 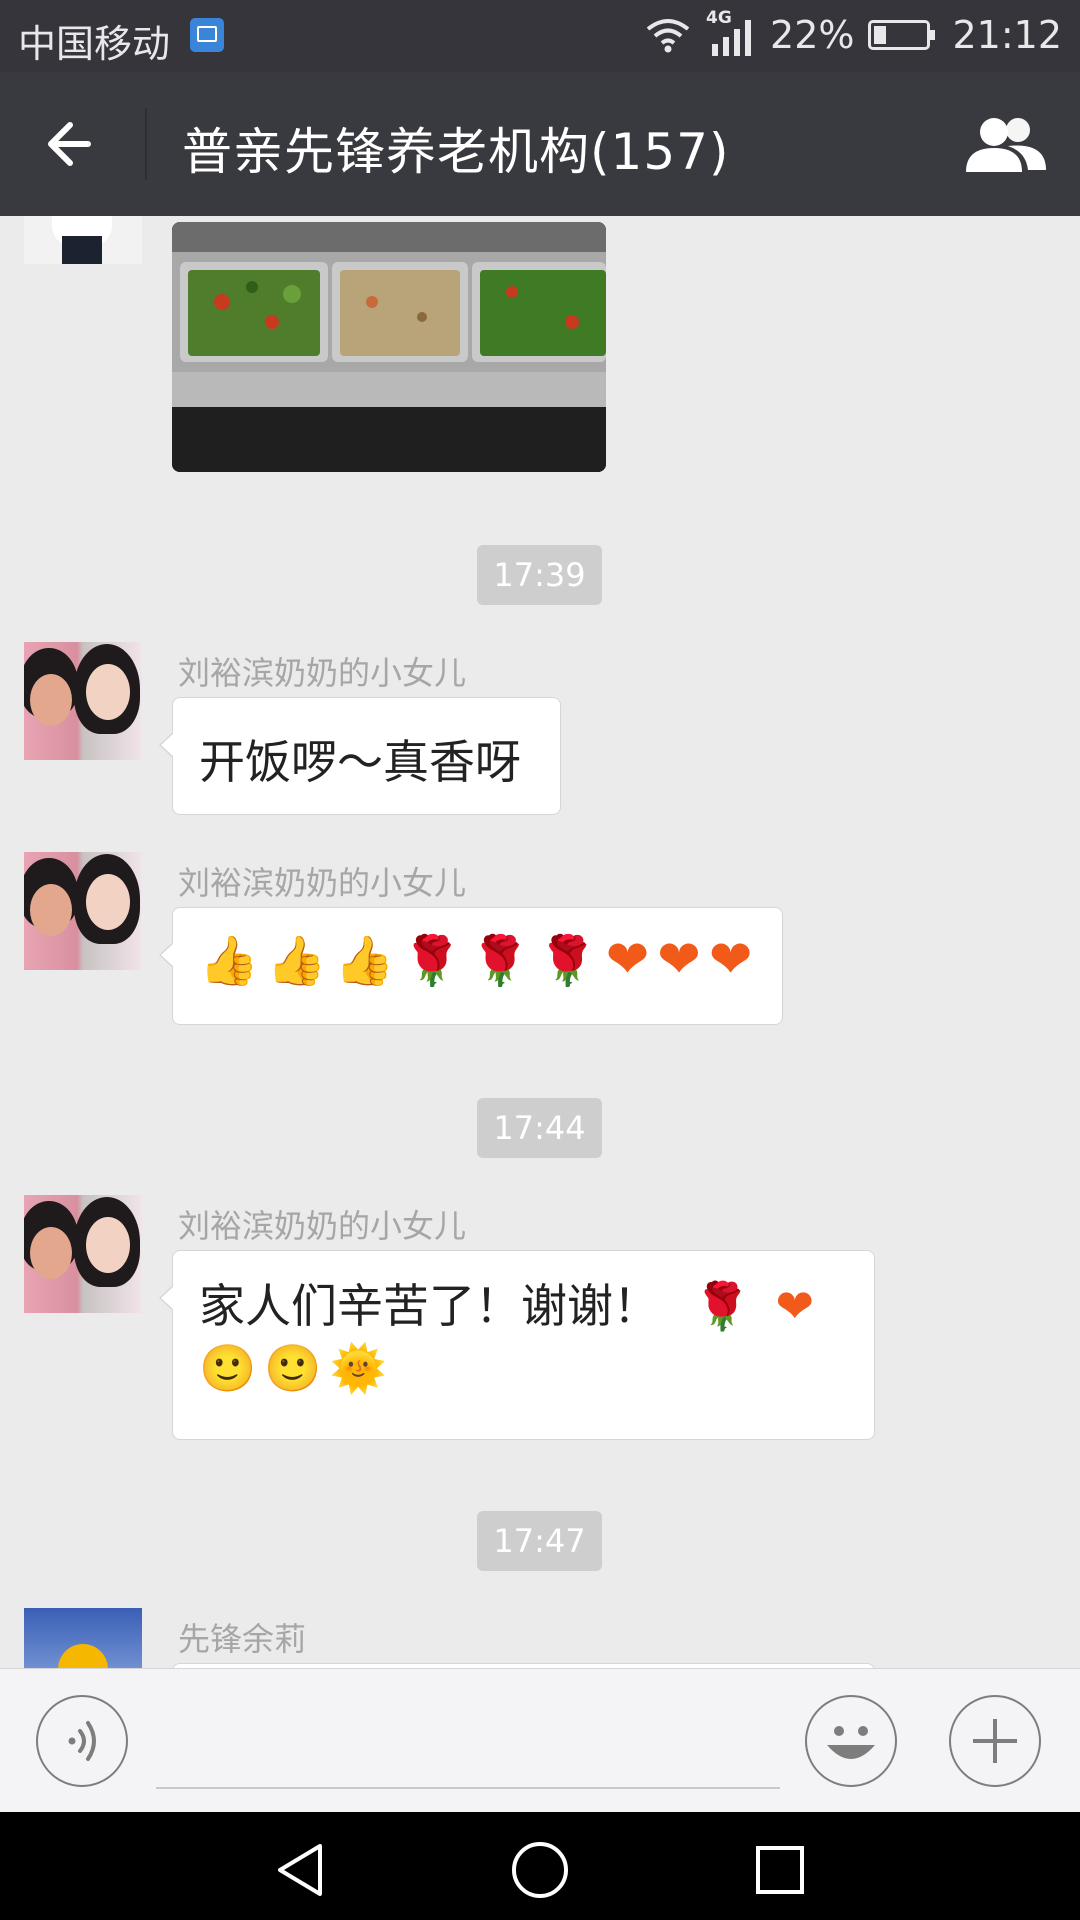 What do you see at coordinates (358, 1368) in the screenshot?
I see `sun-icon: 🌞` at bounding box center [358, 1368].